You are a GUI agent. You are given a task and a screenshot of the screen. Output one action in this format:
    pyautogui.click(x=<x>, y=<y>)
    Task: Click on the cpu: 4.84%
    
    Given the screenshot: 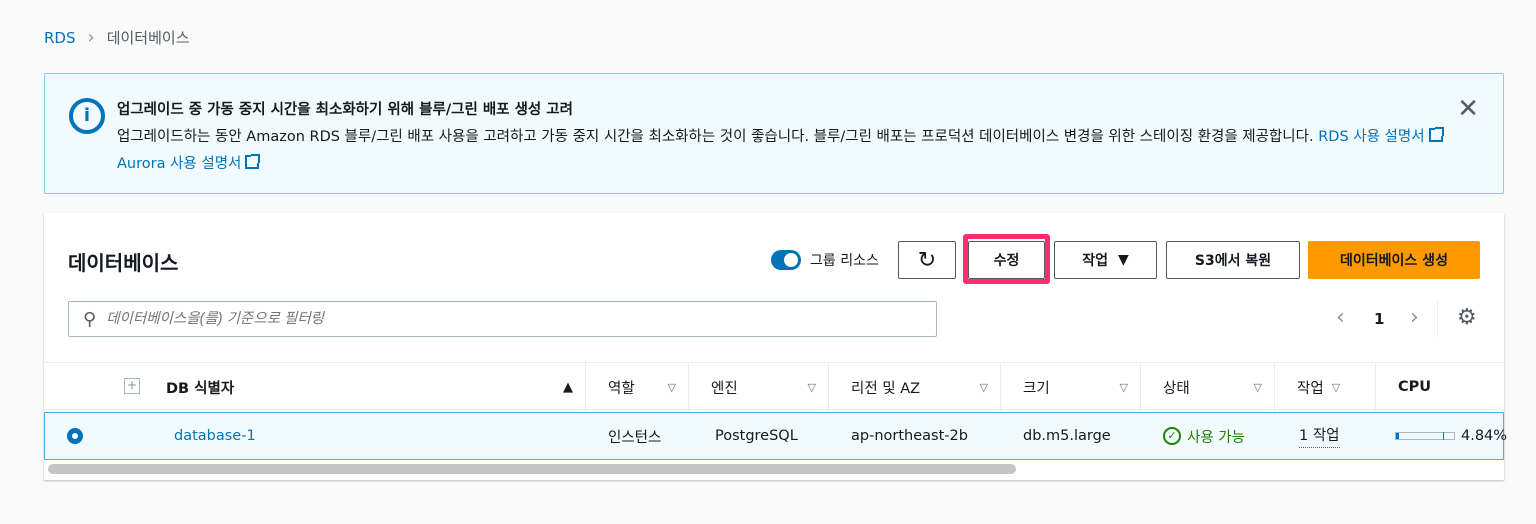 What is the action you would take?
    pyautogui.click(x=1440, y=436)
    